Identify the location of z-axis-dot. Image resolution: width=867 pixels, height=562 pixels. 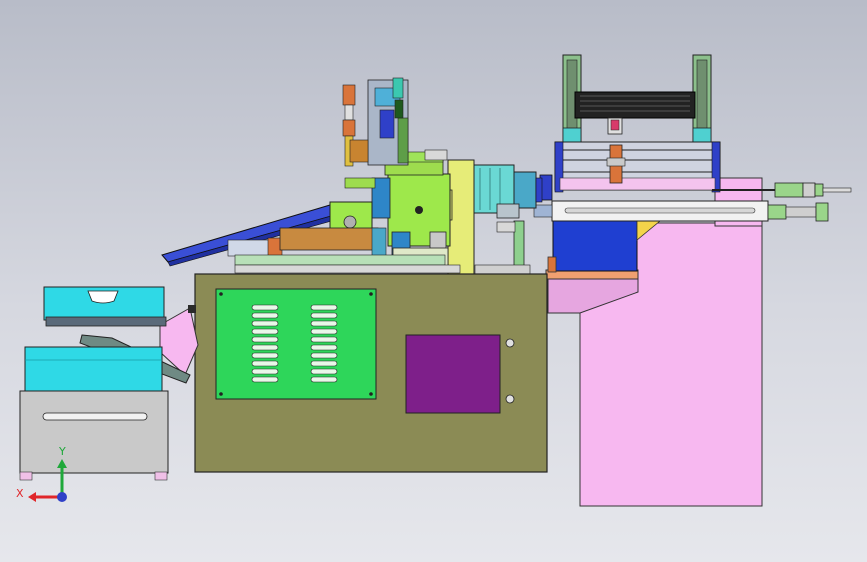
(62, 497).